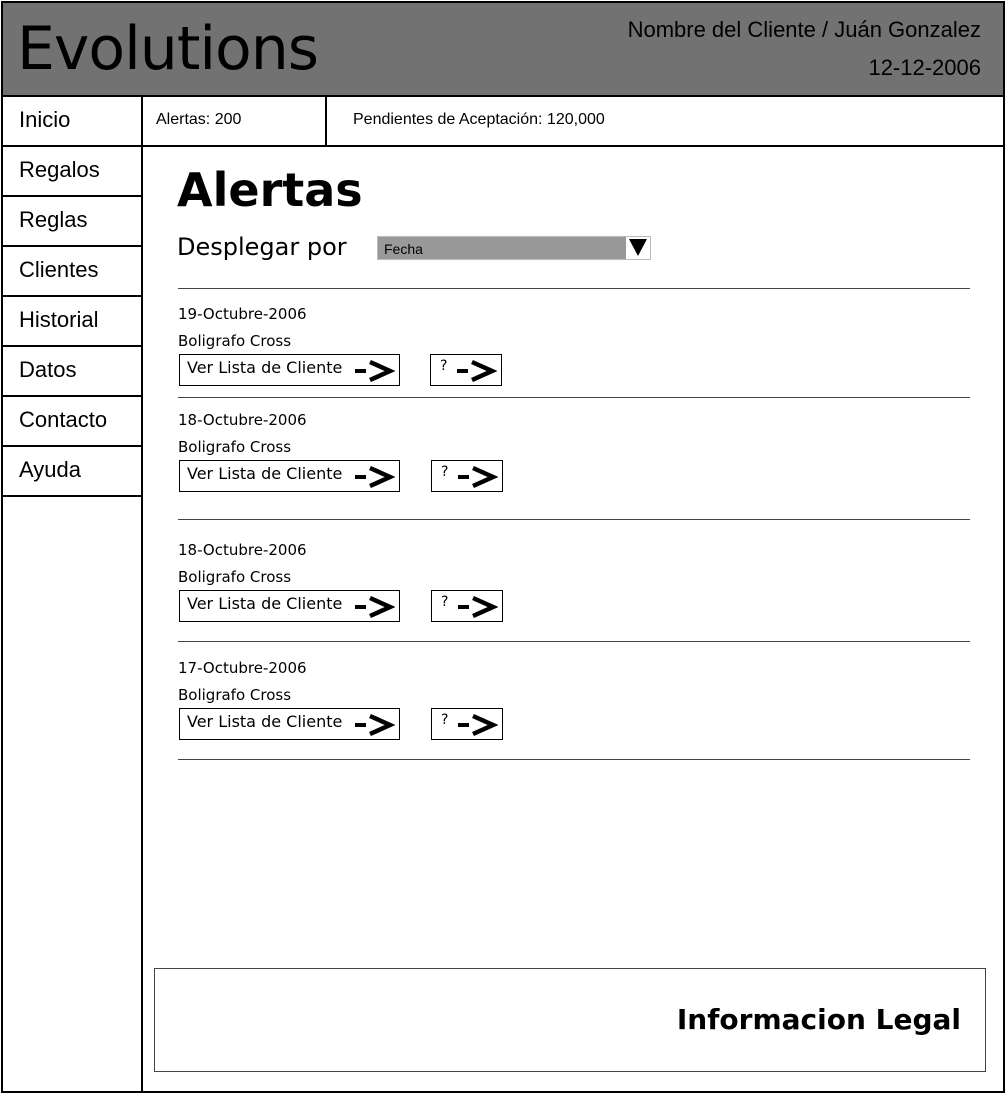  I want to click on sort-label: Desplegar por, so click(262, 247).